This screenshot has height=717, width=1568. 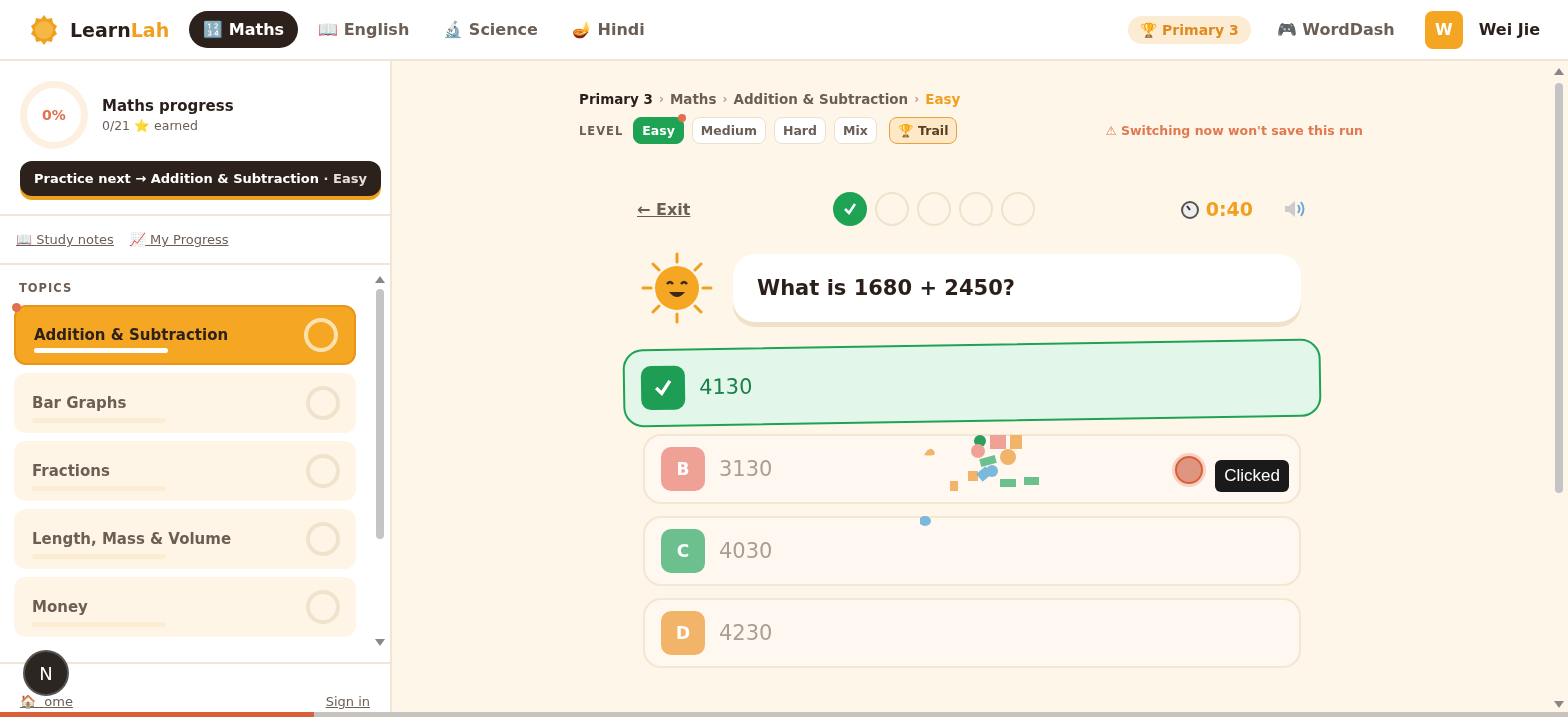 What do you see at coordinates (746, 469) in the screenshot?
I see `answer-value: 3130` at bounding box center [746, 469].